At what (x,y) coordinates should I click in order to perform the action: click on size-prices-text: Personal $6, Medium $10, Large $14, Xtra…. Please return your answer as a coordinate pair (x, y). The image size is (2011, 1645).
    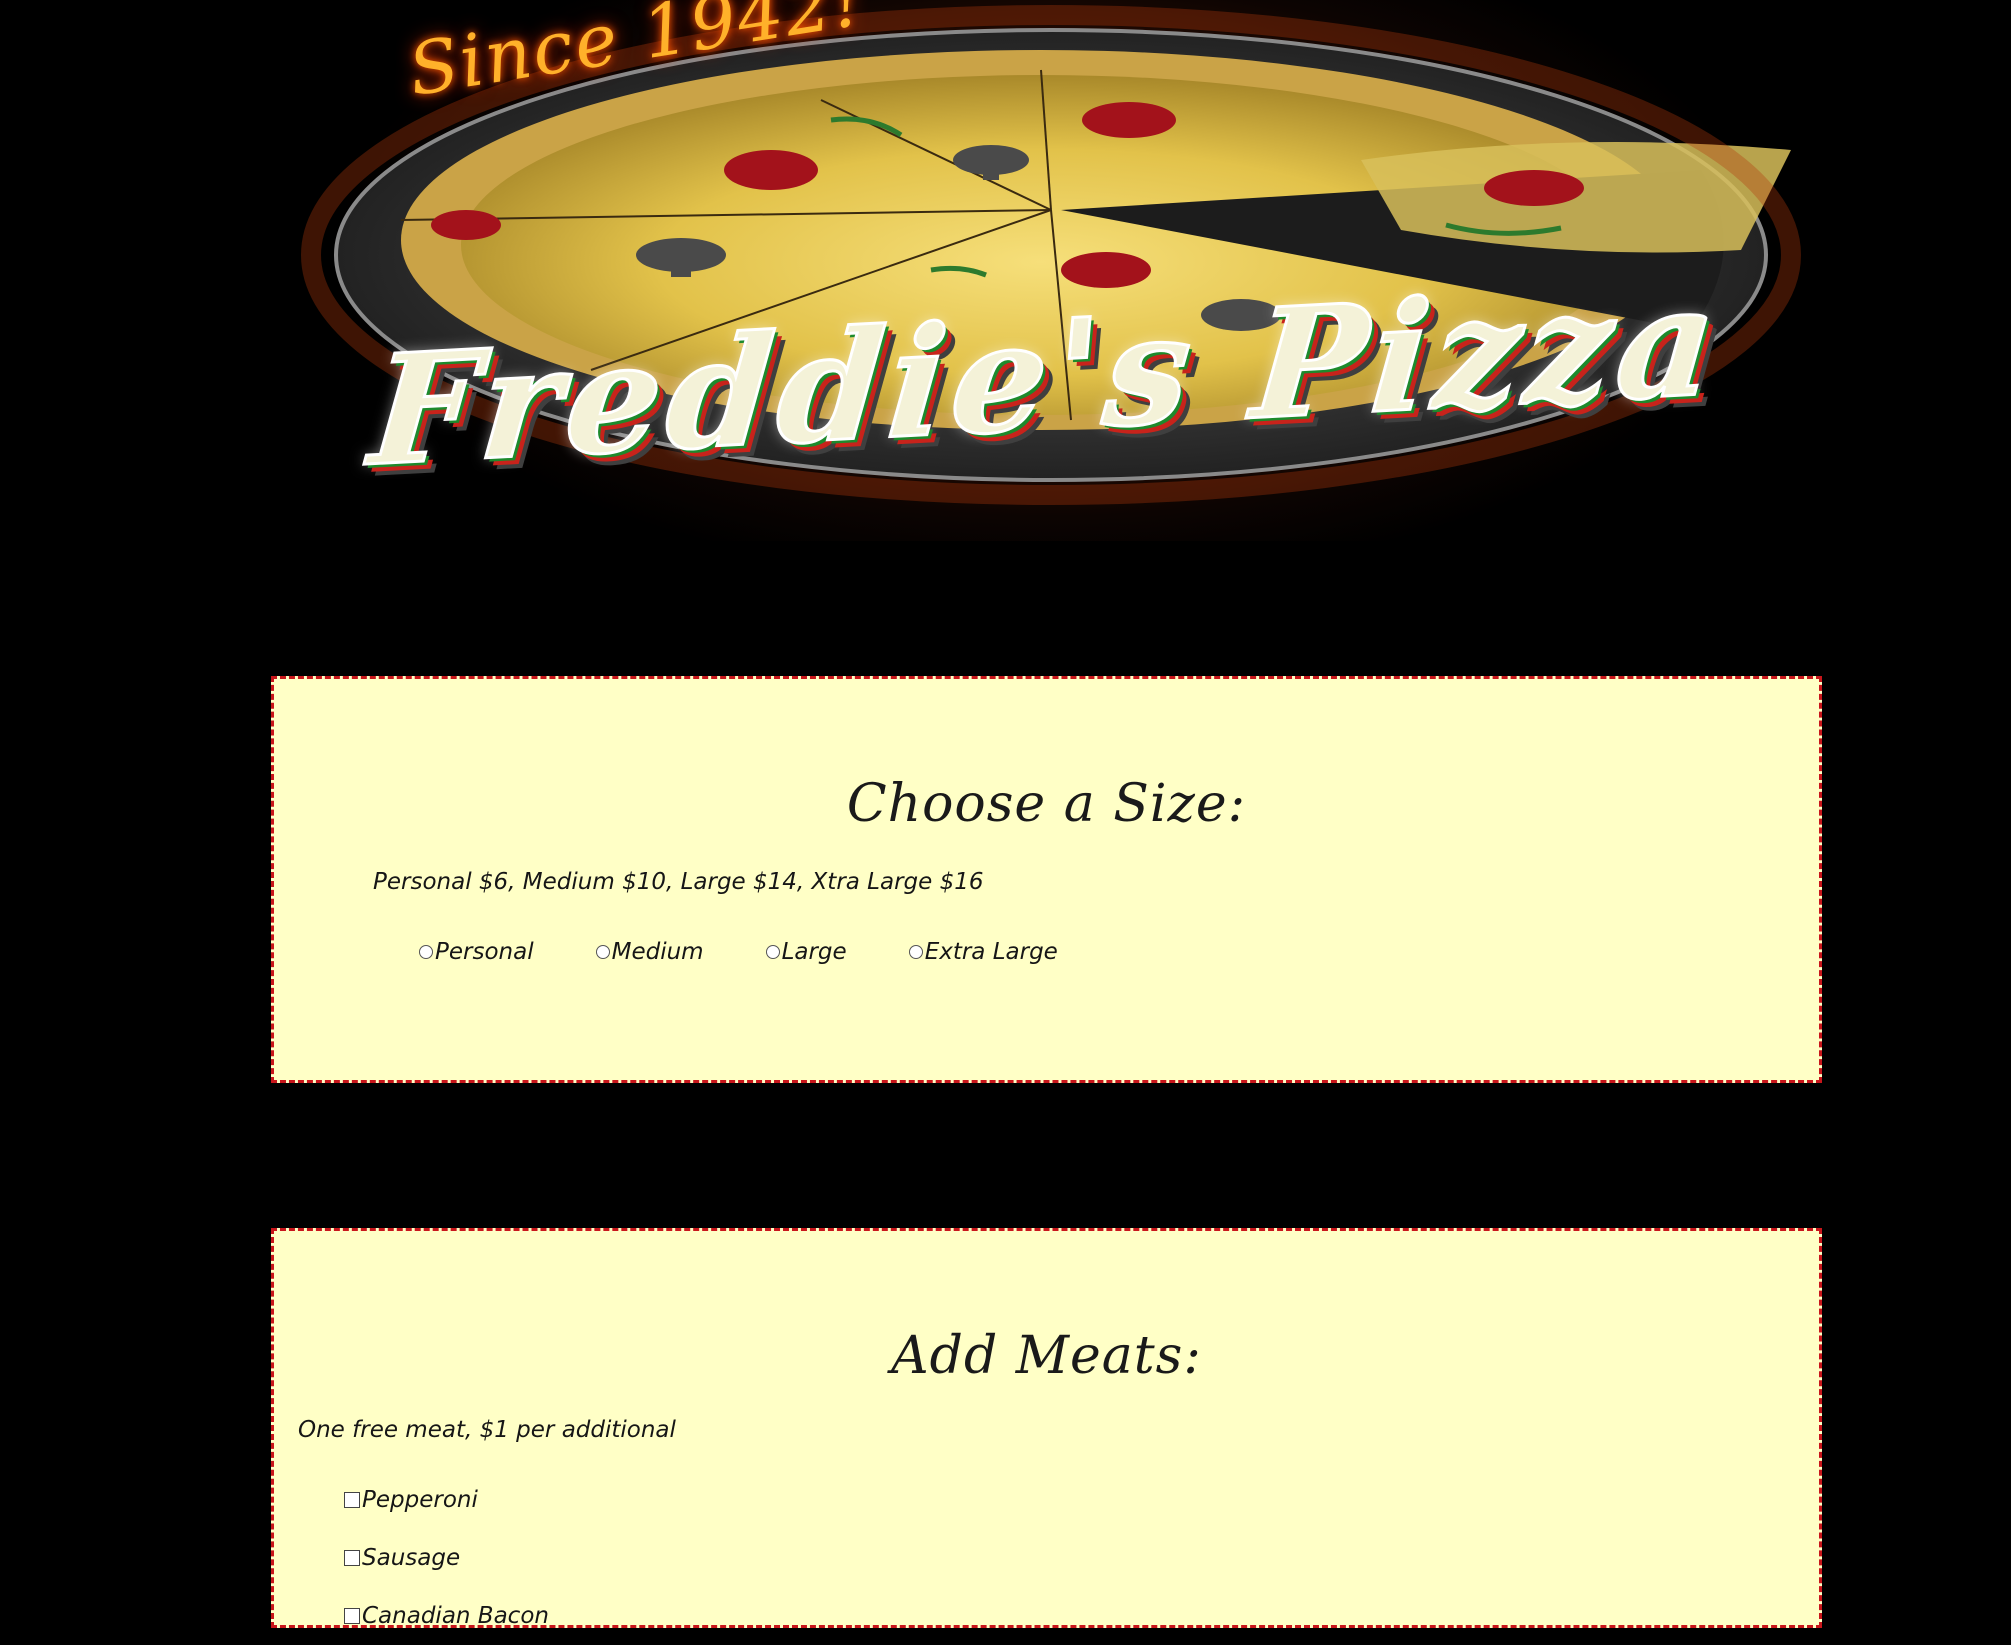
    Looking at the image, I should click on (678, 882).